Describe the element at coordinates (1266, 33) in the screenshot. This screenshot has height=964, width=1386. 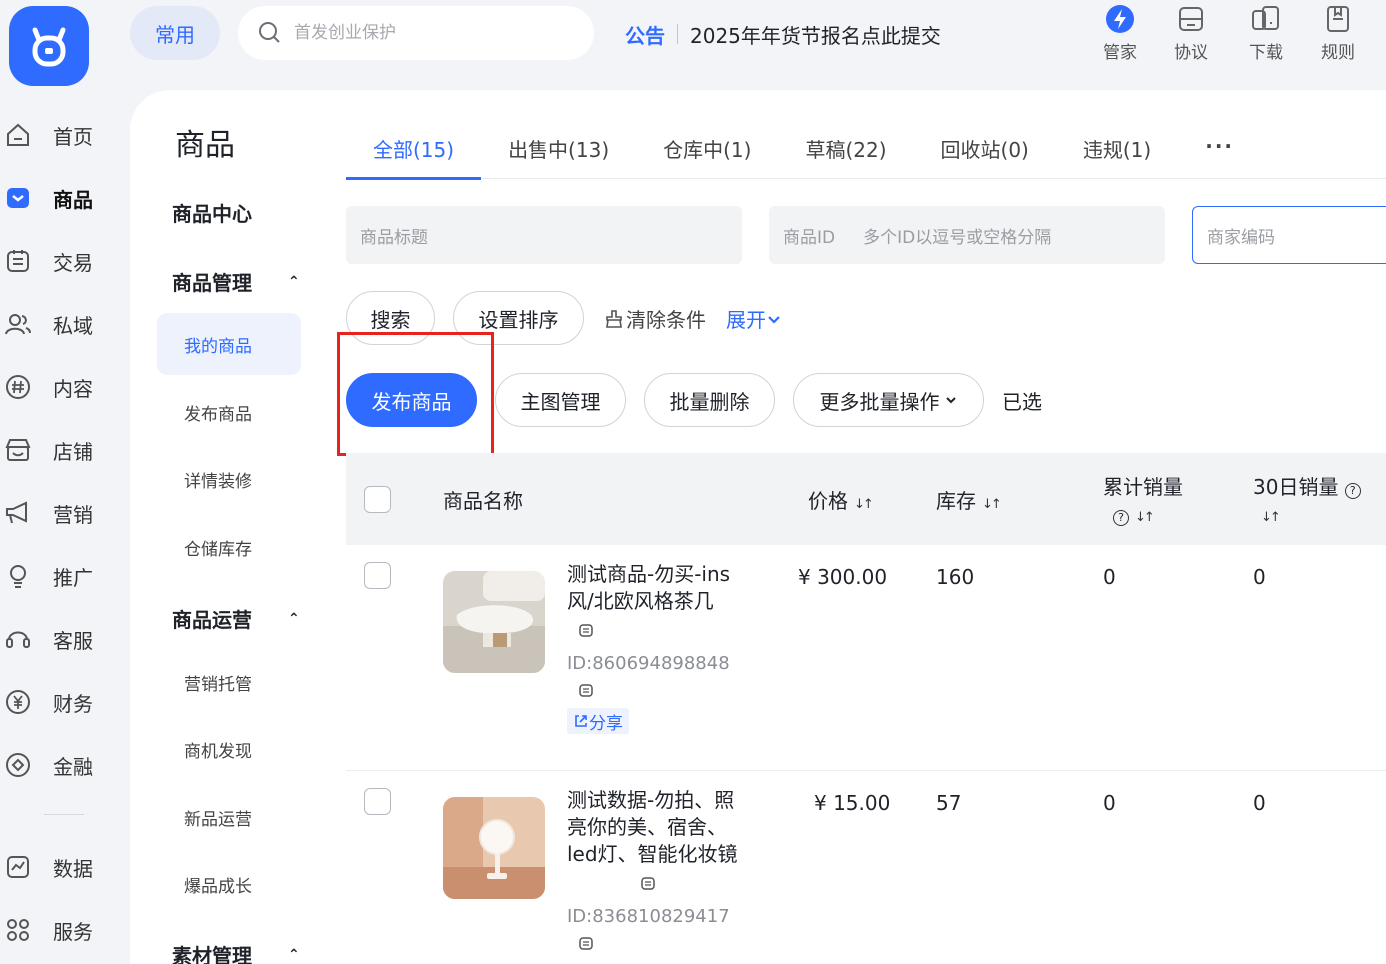
I see `toolbar-download: 下载` at that location.